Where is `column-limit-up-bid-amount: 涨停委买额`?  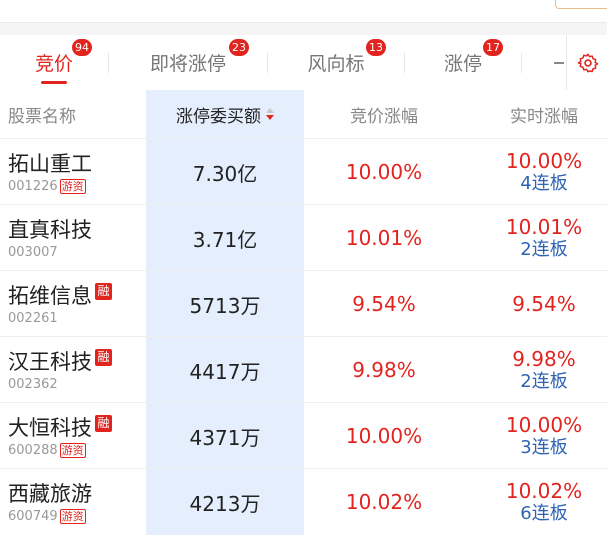
column-limit-up-bid-amount: 涨停委买额 is located at coordinates (225, 114).